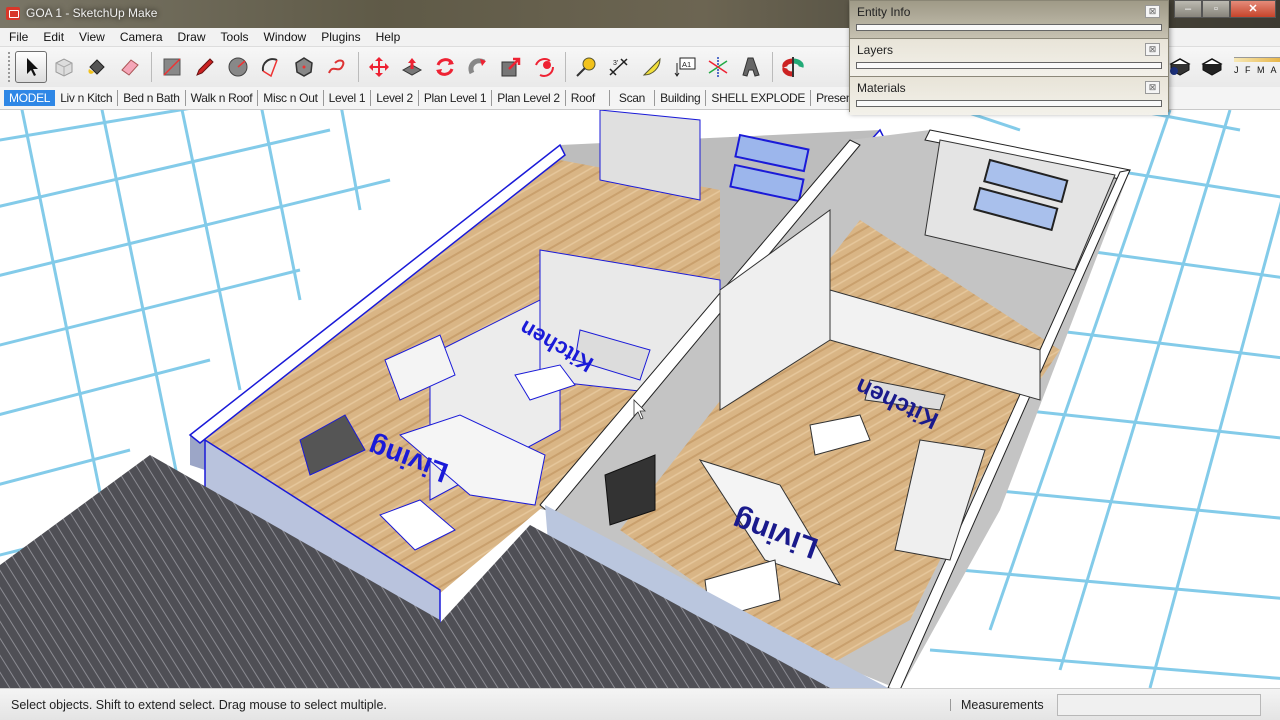 This screenshot has height=720, width=1280. I want to click on follow-me-tool, so click(478, 67).